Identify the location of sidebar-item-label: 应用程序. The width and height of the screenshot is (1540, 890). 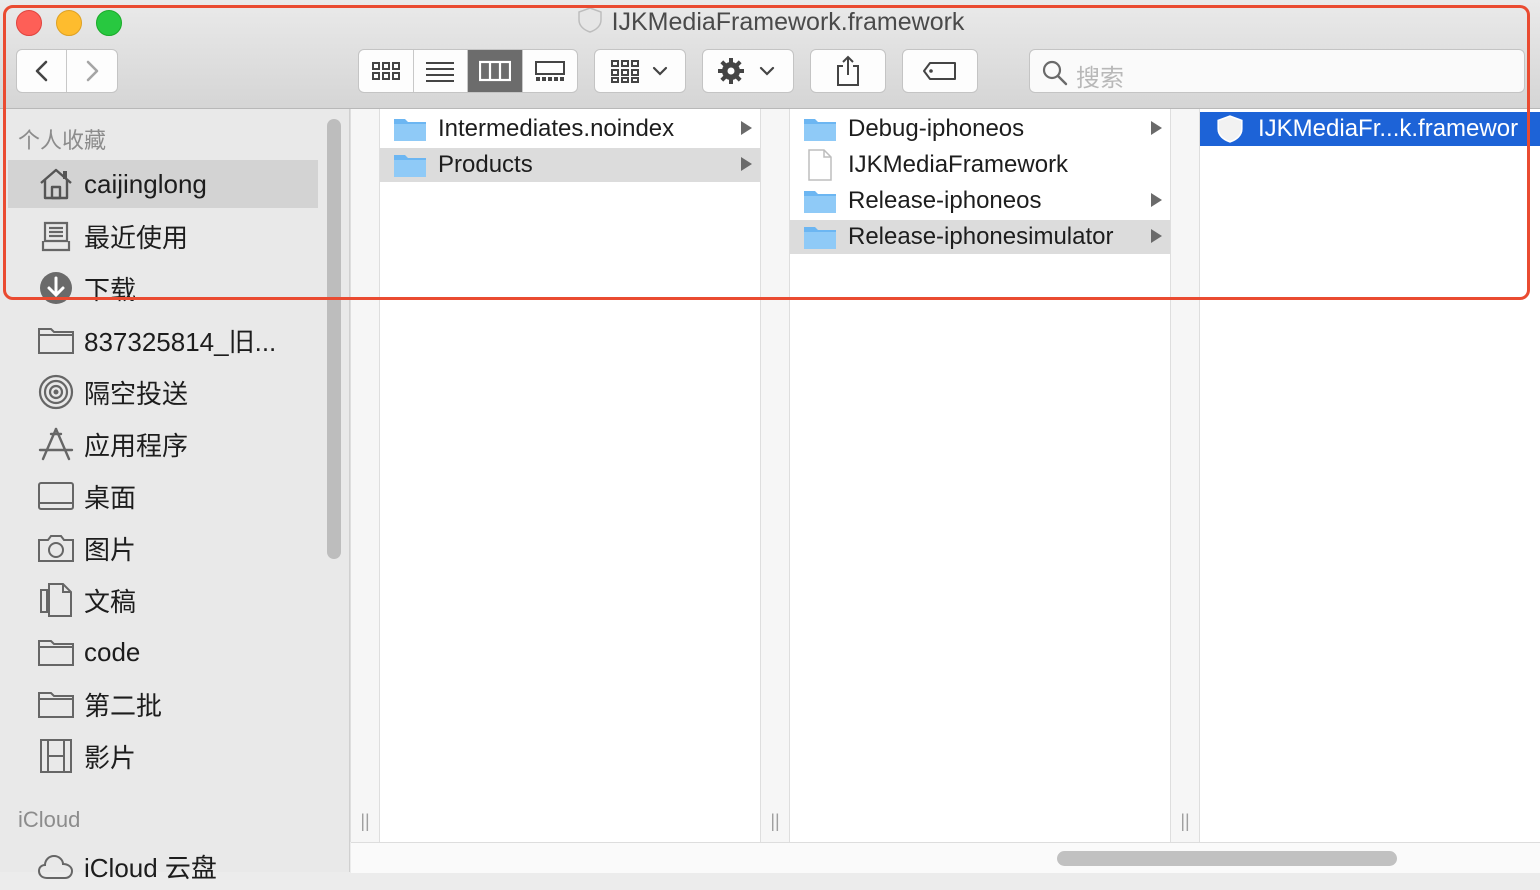
(136, 445).